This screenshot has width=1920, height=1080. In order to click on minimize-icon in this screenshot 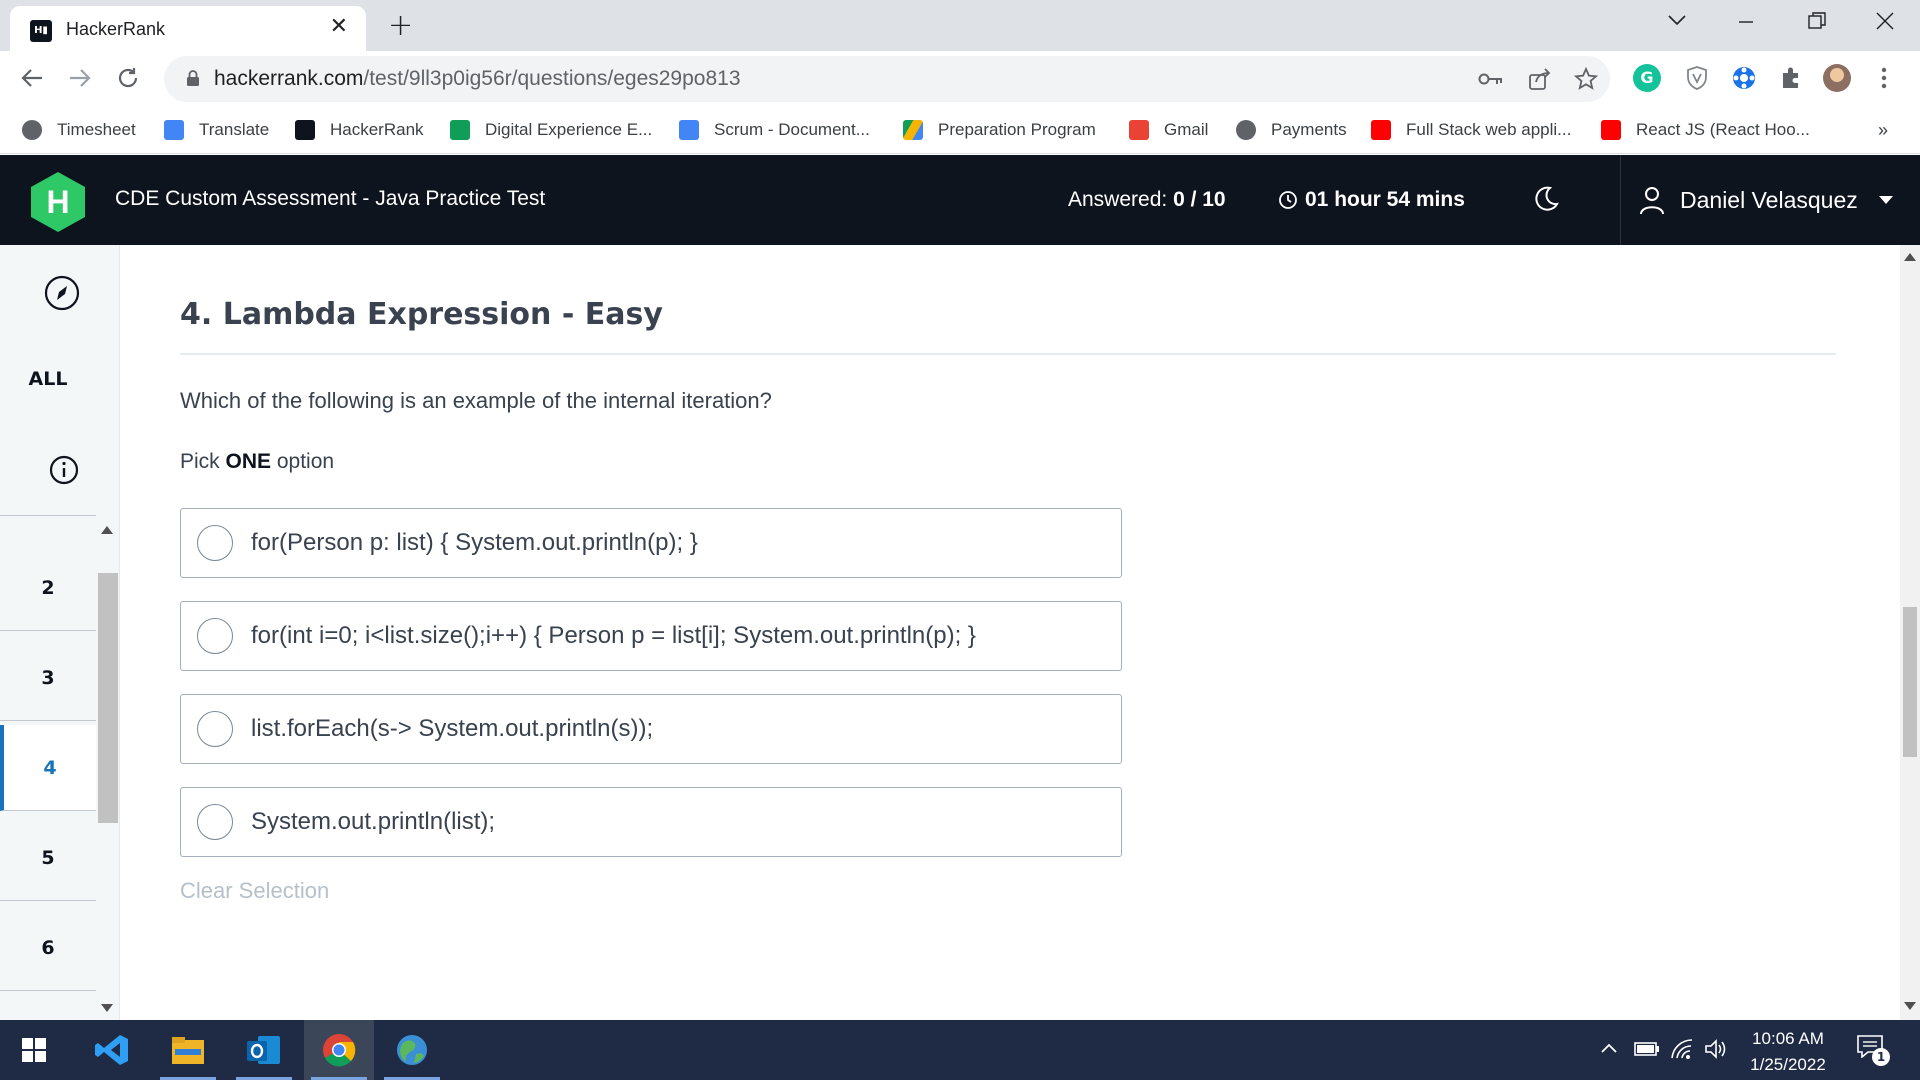, I will do `click(1746, 22)`.